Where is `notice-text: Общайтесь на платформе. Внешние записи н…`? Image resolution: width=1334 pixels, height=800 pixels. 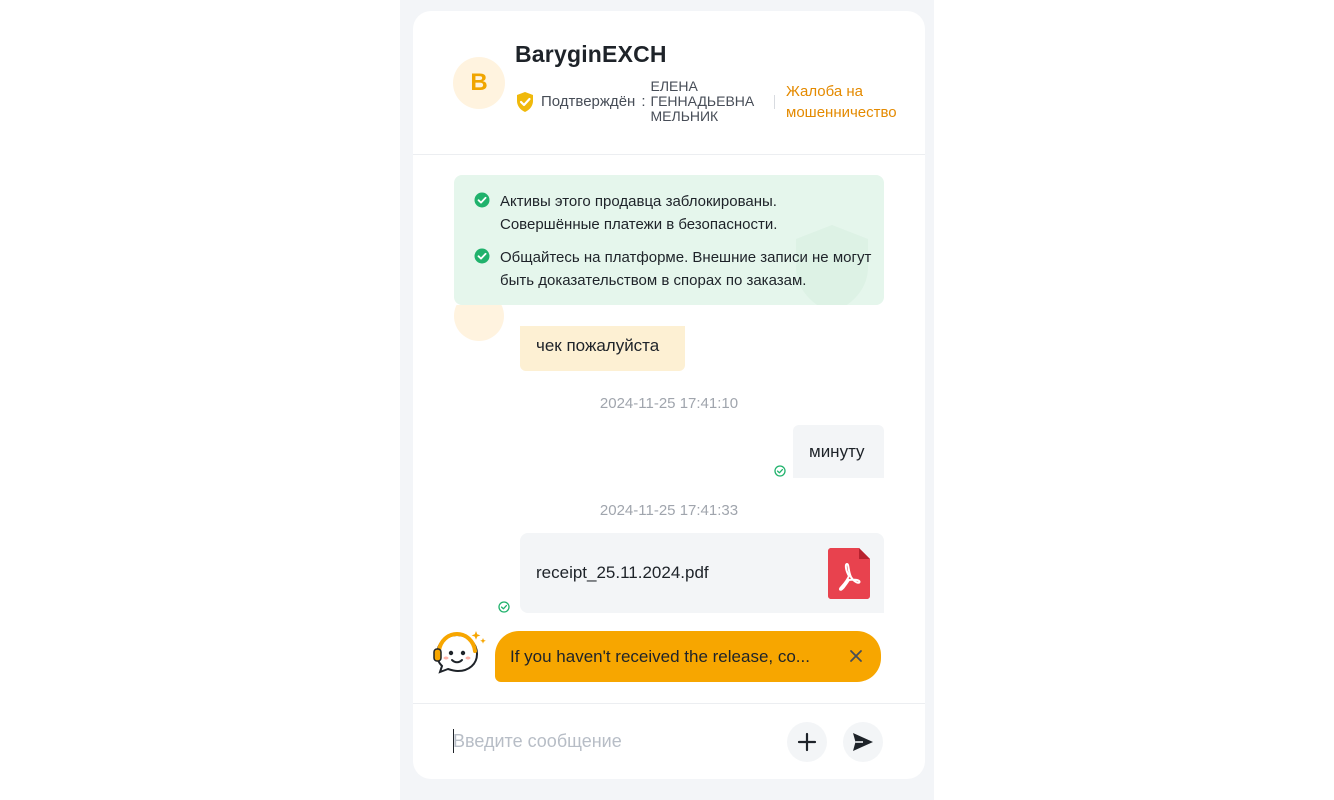
notice-text: Общайтесь на платформе. Внешние записи н… is located at coordinates (686, 269).